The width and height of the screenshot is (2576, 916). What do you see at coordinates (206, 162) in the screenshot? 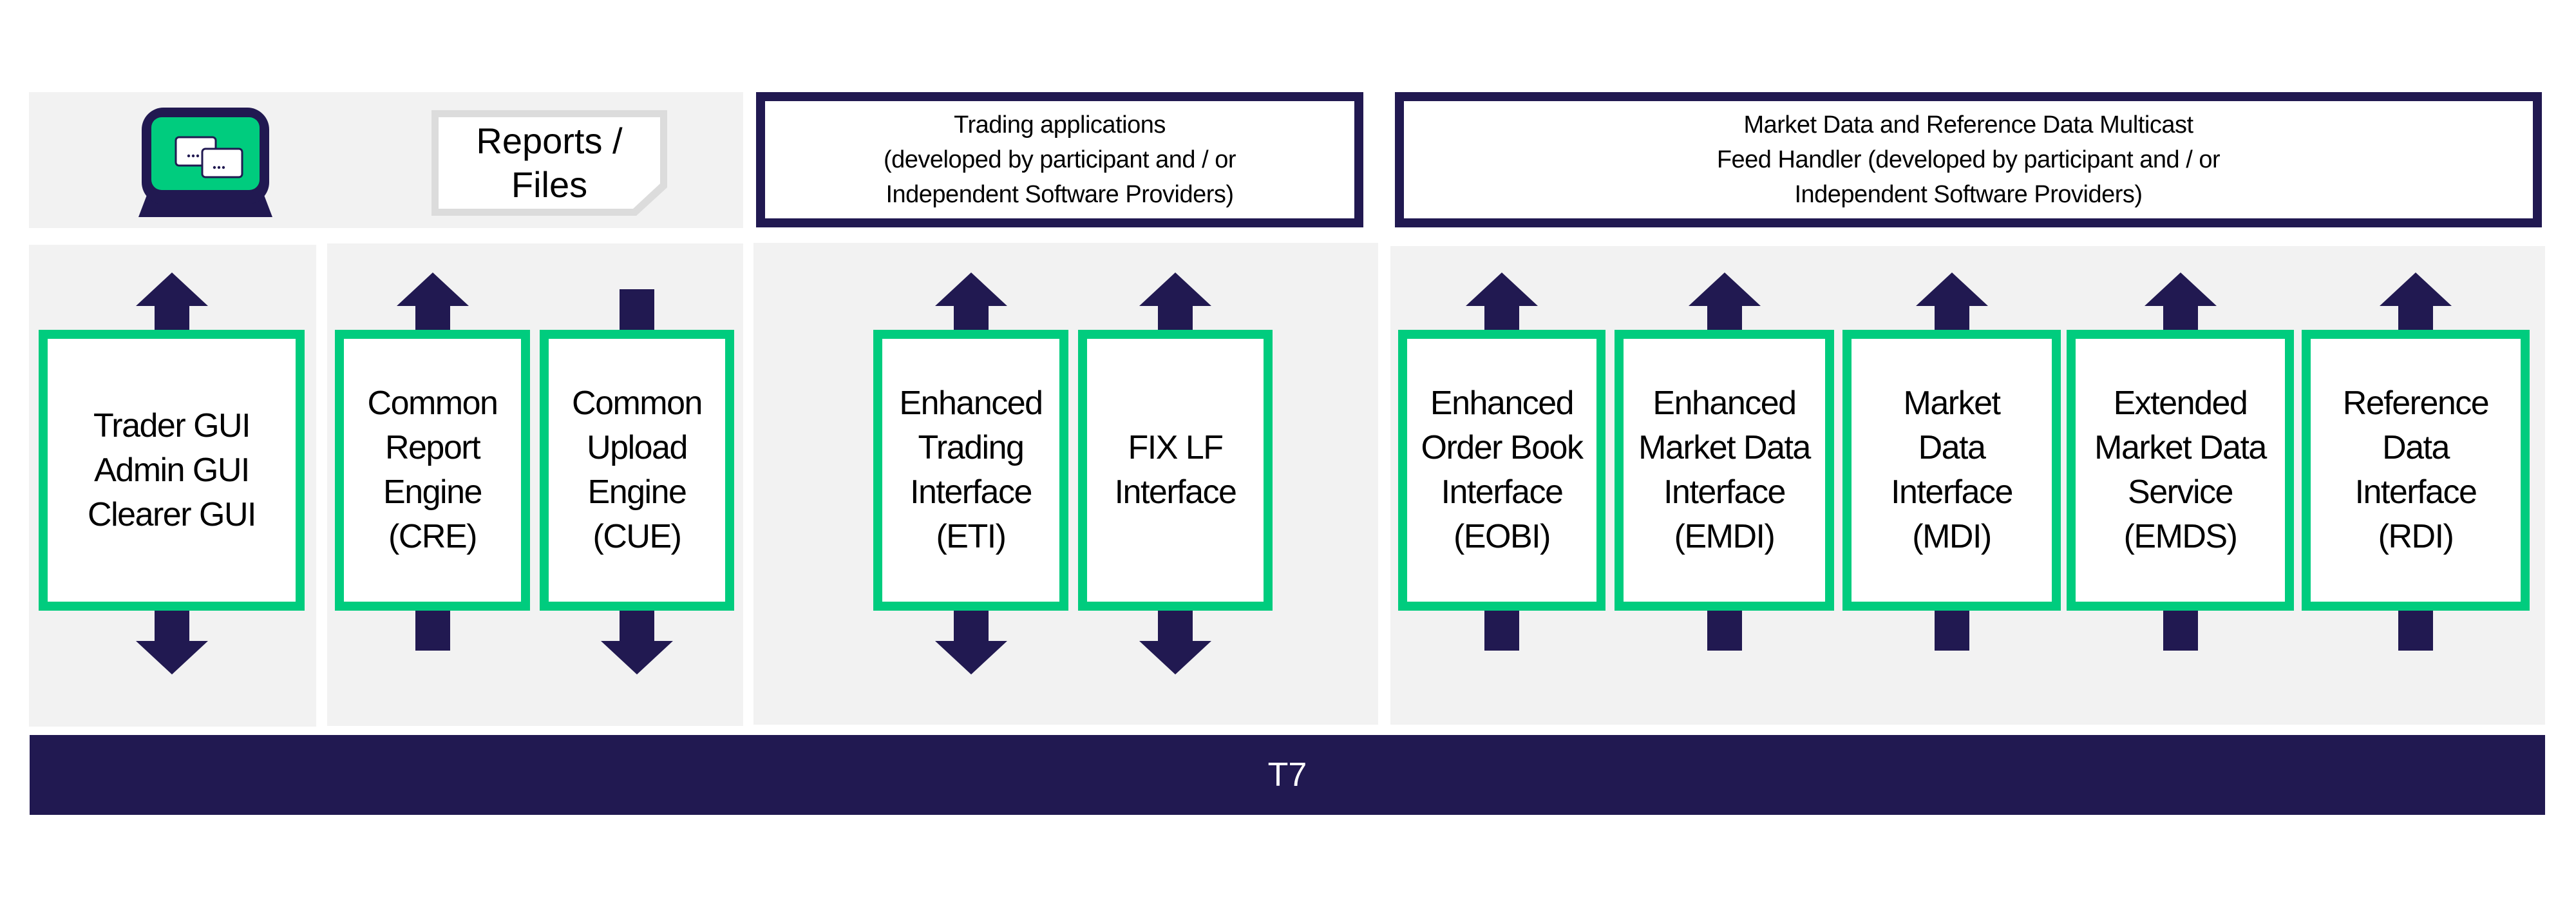
I see `workstation-monitor-icon` at bounding box center [206, 162].